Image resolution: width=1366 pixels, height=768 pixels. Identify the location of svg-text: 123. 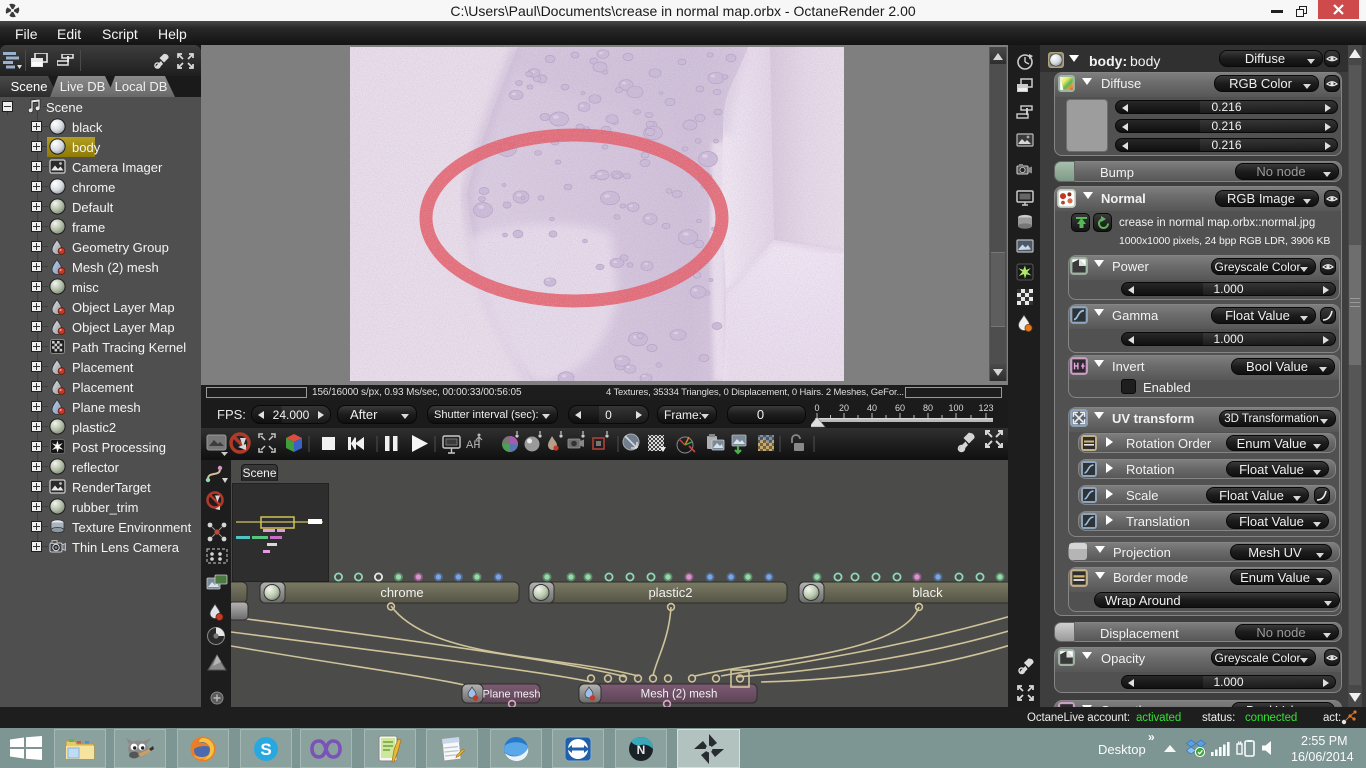
(985, 408).